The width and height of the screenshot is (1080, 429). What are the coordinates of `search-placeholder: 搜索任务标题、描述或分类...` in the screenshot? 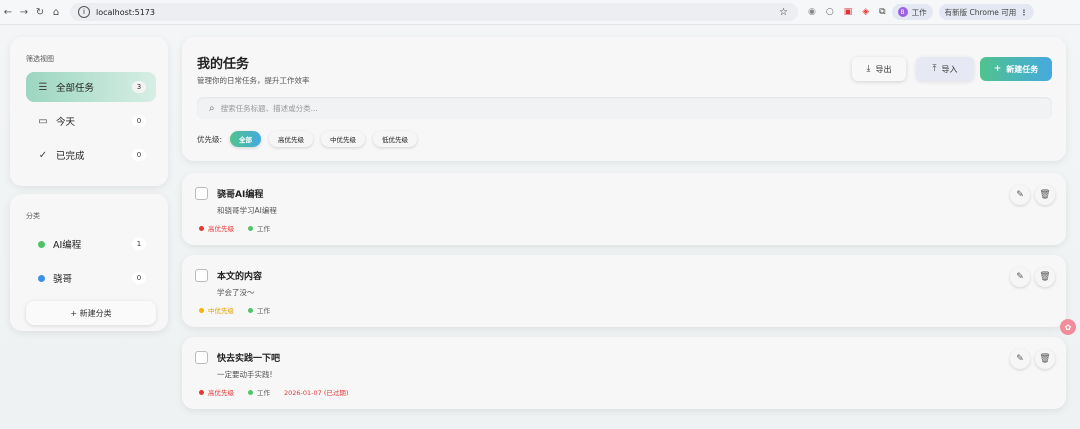 It's located at (269, 108).